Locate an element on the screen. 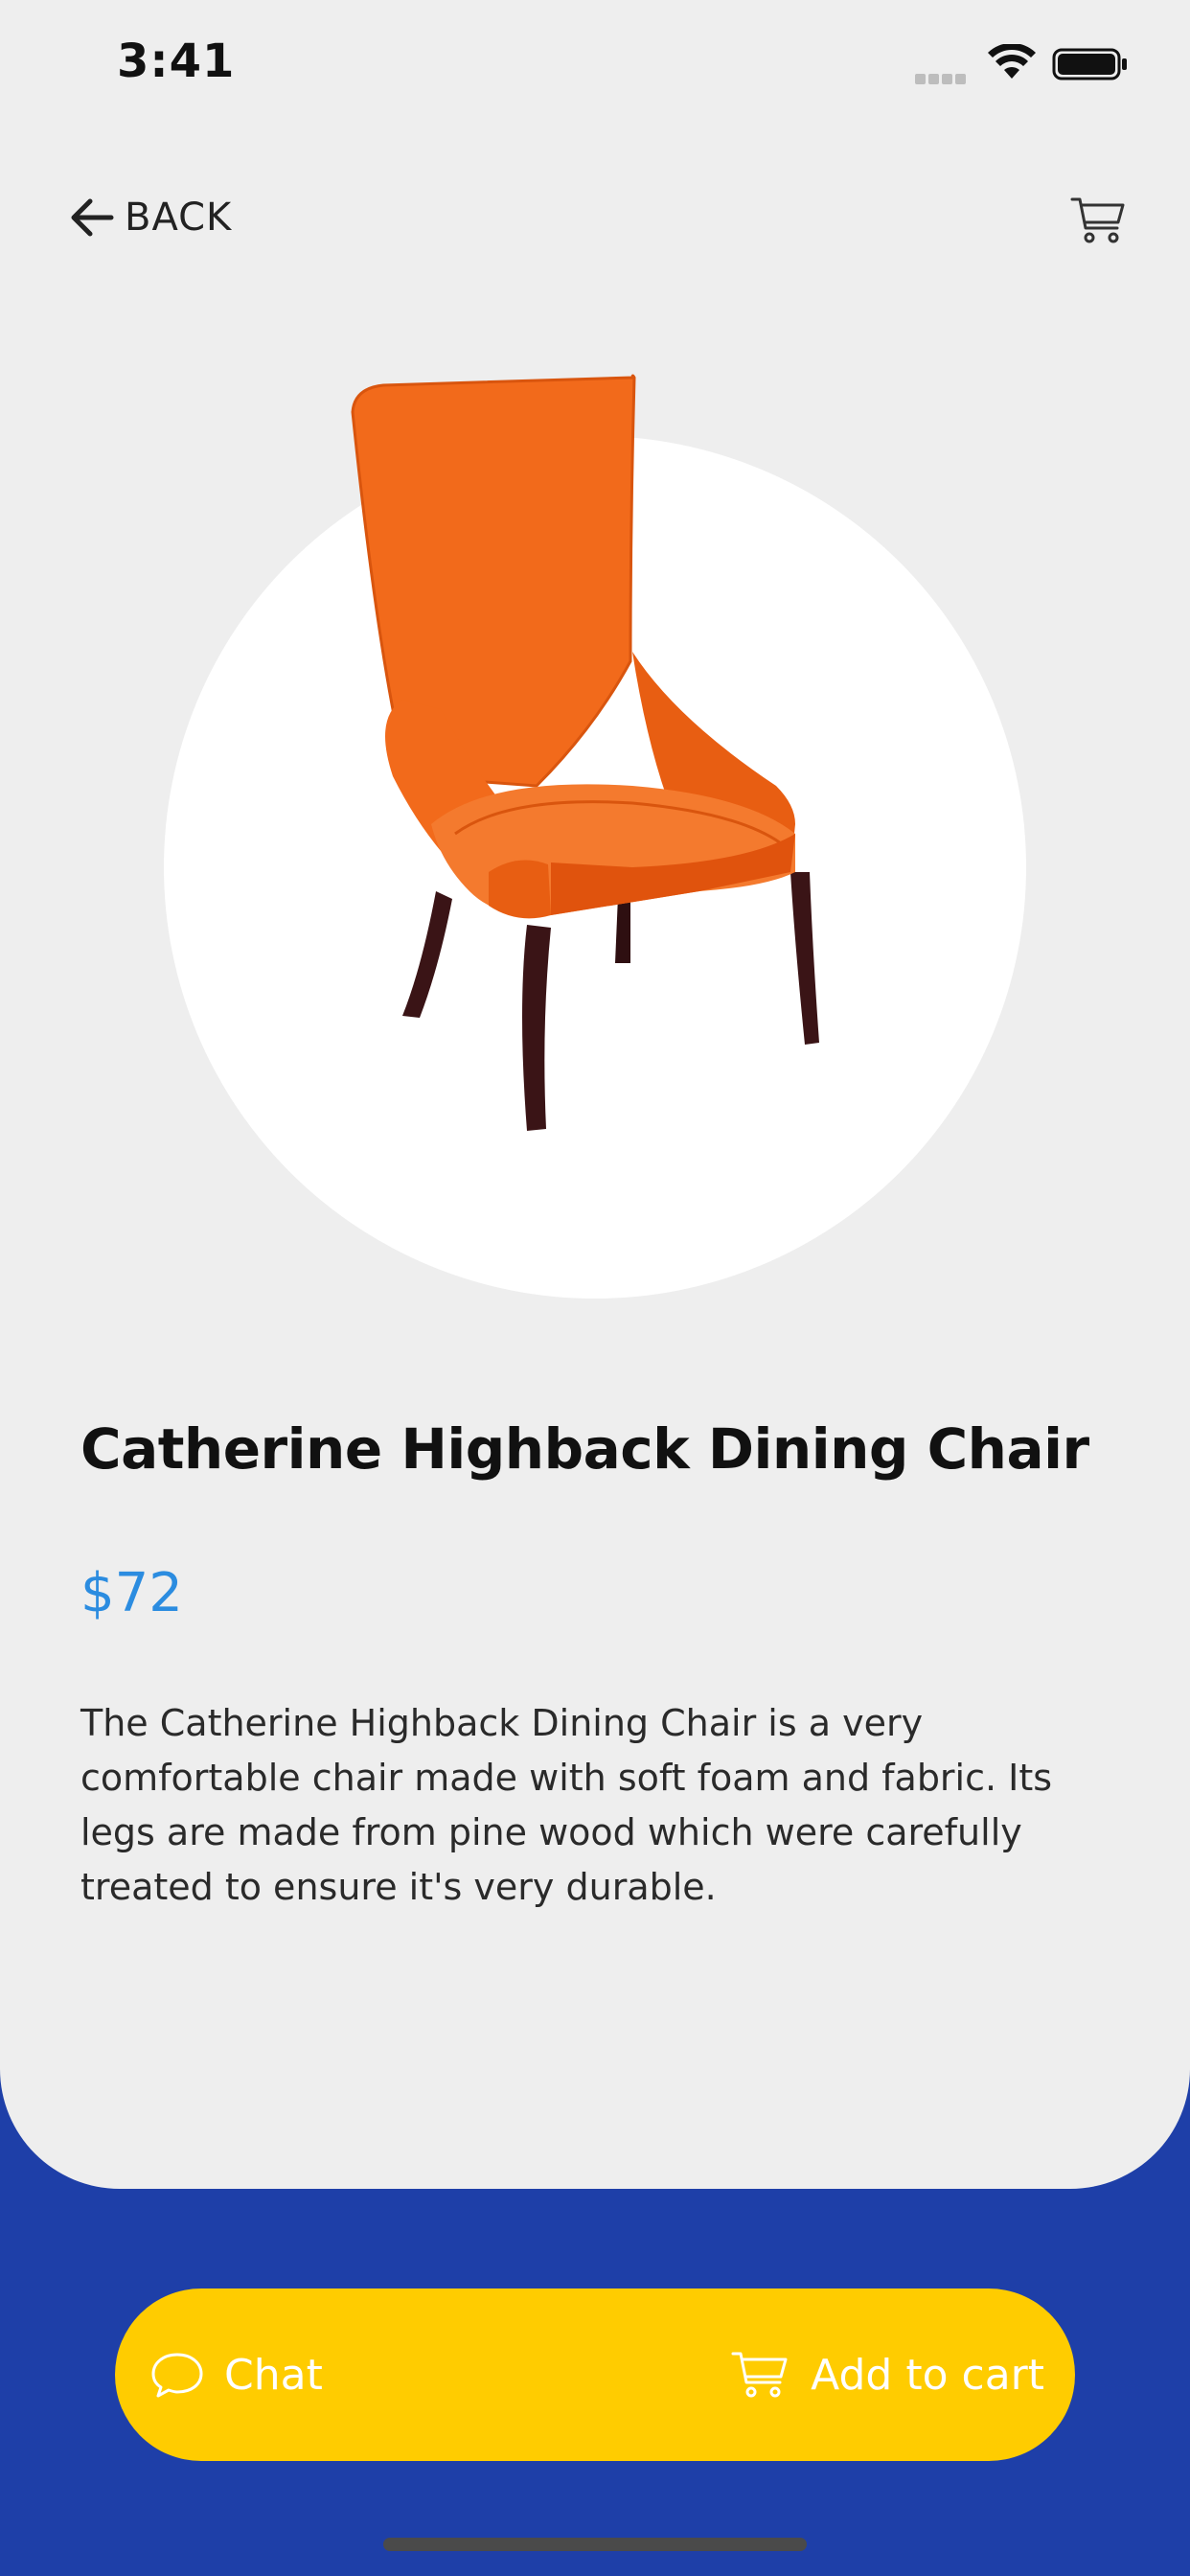 This screenshot has width=1190, height=2576. cellular-signal-icon is located at coordinates (944, 77).